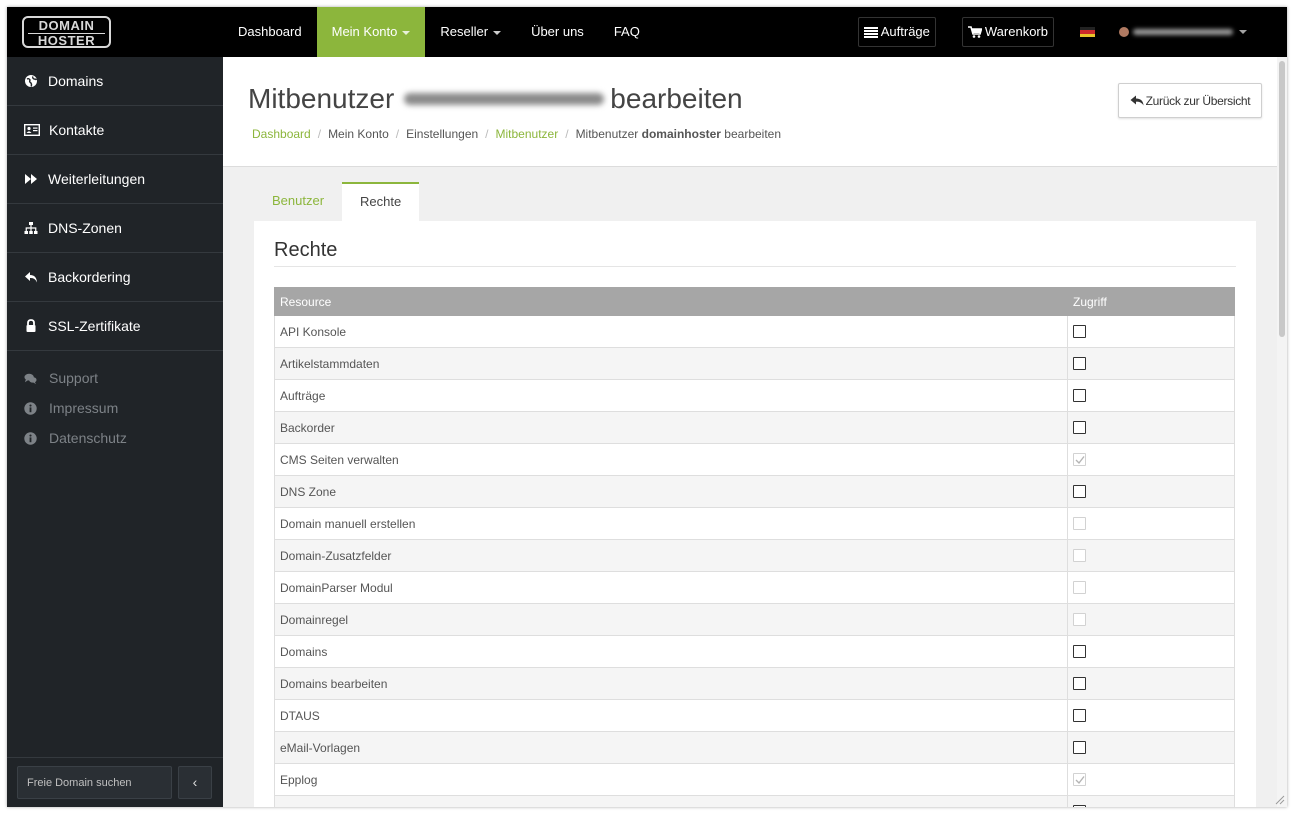 This screenshot has width=1296, height=816. I want to click on table-row: Artikelstammdaten, so click(754, 363).